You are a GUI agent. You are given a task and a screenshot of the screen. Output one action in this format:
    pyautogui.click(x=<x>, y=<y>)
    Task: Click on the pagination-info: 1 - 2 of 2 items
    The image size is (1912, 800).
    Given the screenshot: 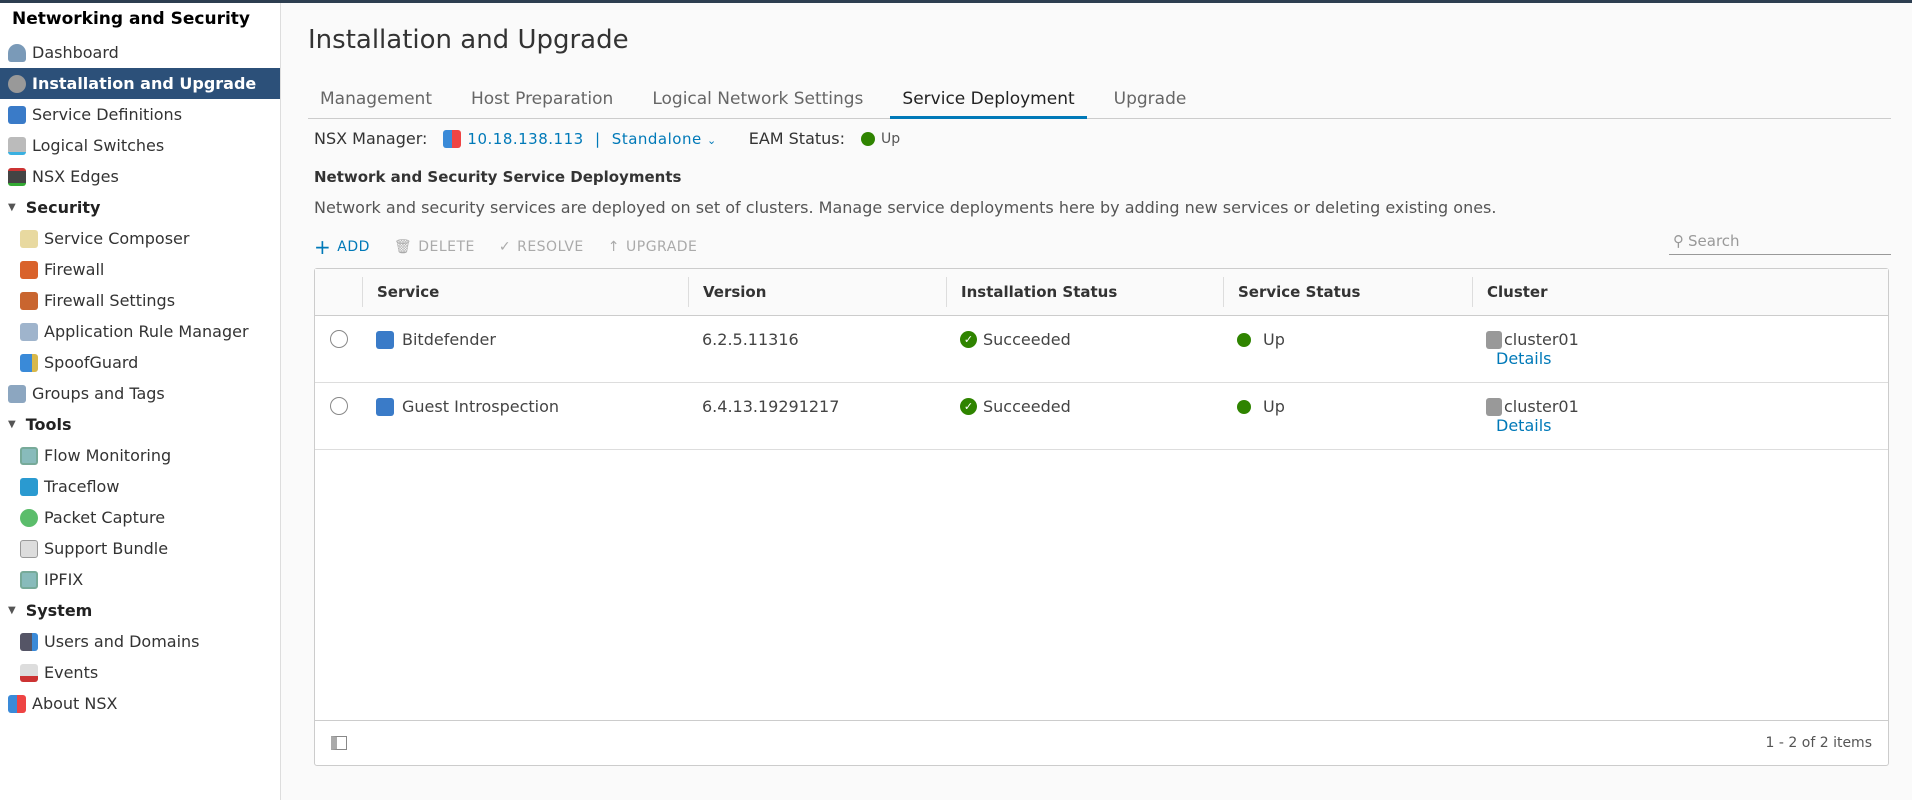 What is the action you would take?
    pyautogui.click(x=1818, y=743)
    